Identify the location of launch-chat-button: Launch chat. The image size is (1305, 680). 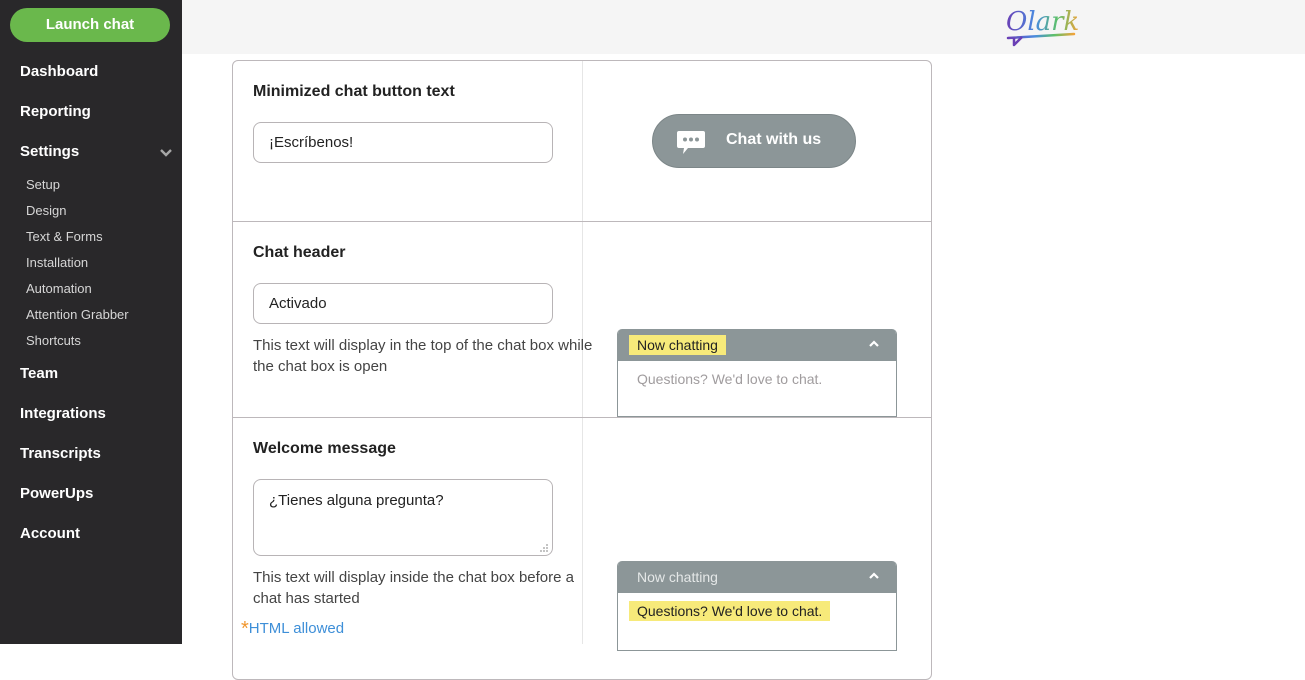
(90, 25).